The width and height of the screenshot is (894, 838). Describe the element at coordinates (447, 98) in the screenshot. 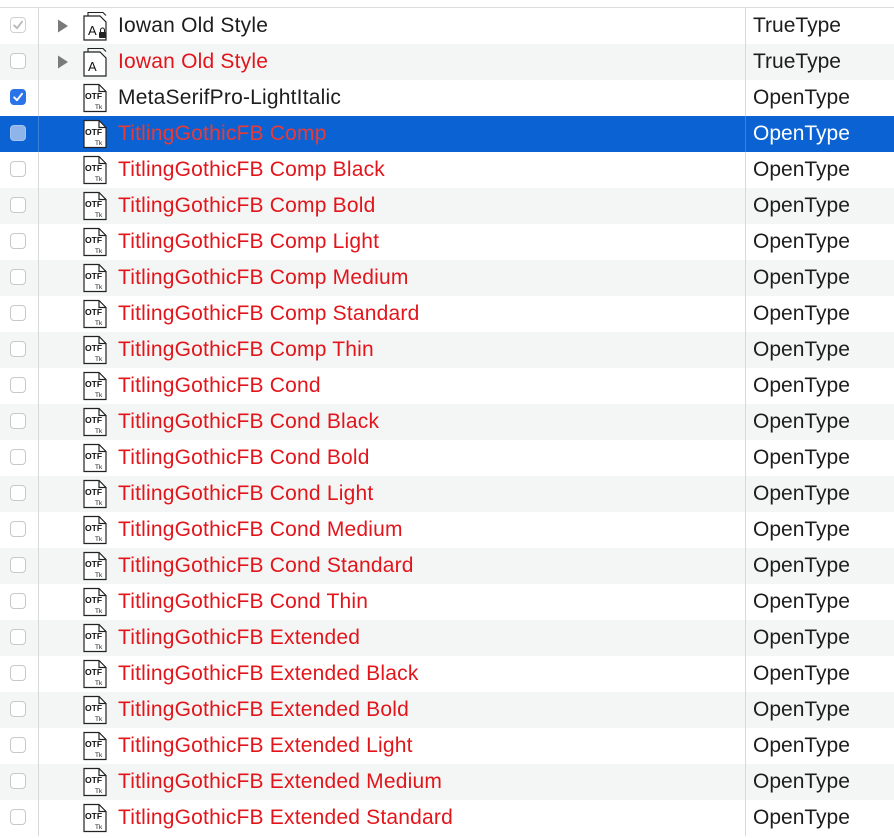

I see `table-row: OTF Tk MetaSerifPro-LightItalic OpenType` at that location.